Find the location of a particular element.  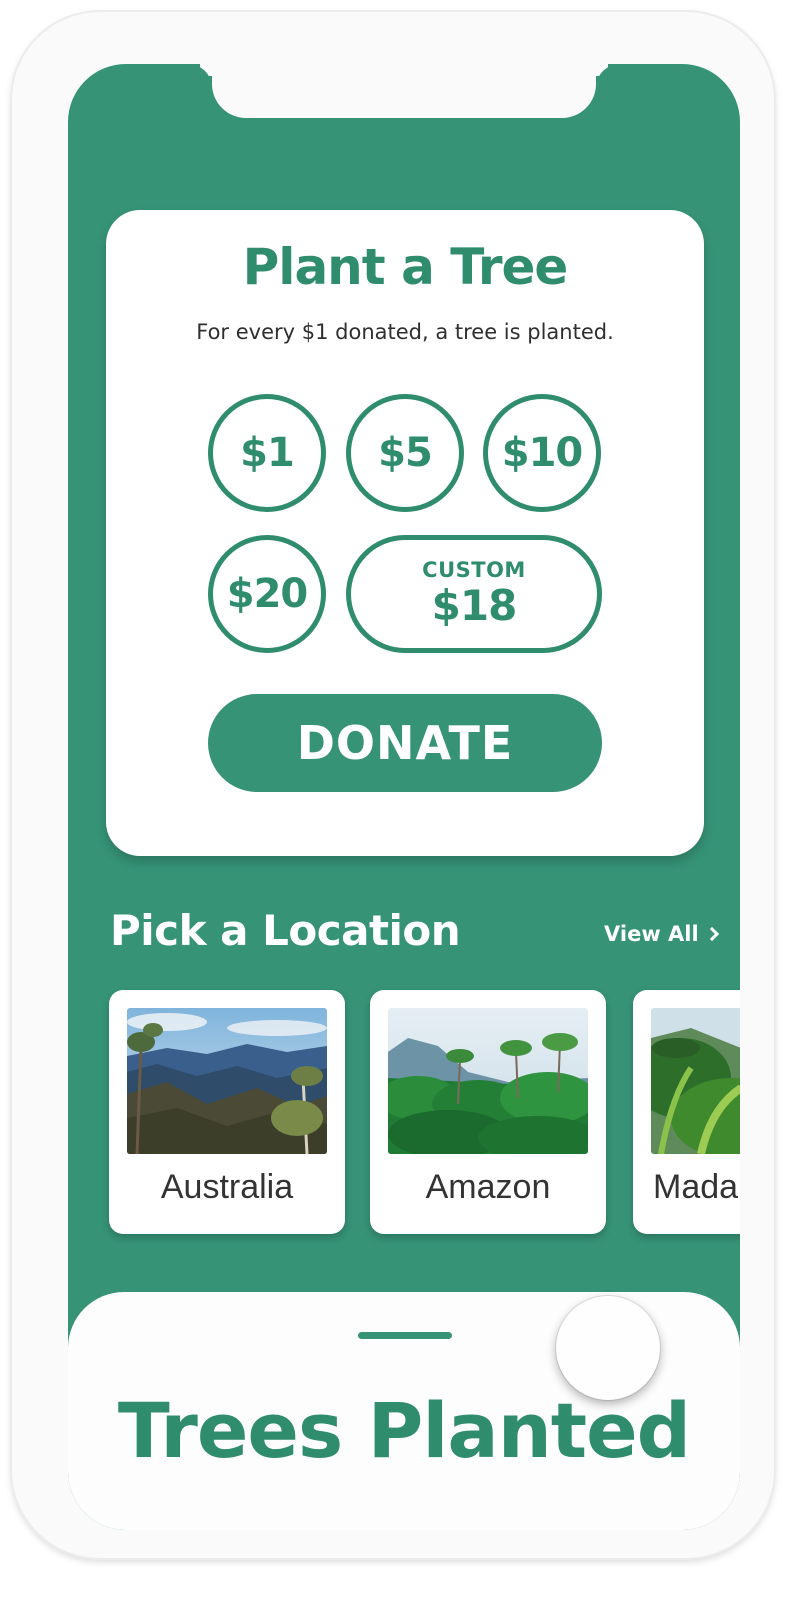

location-image-australia is located at coordinates (227, 1081).